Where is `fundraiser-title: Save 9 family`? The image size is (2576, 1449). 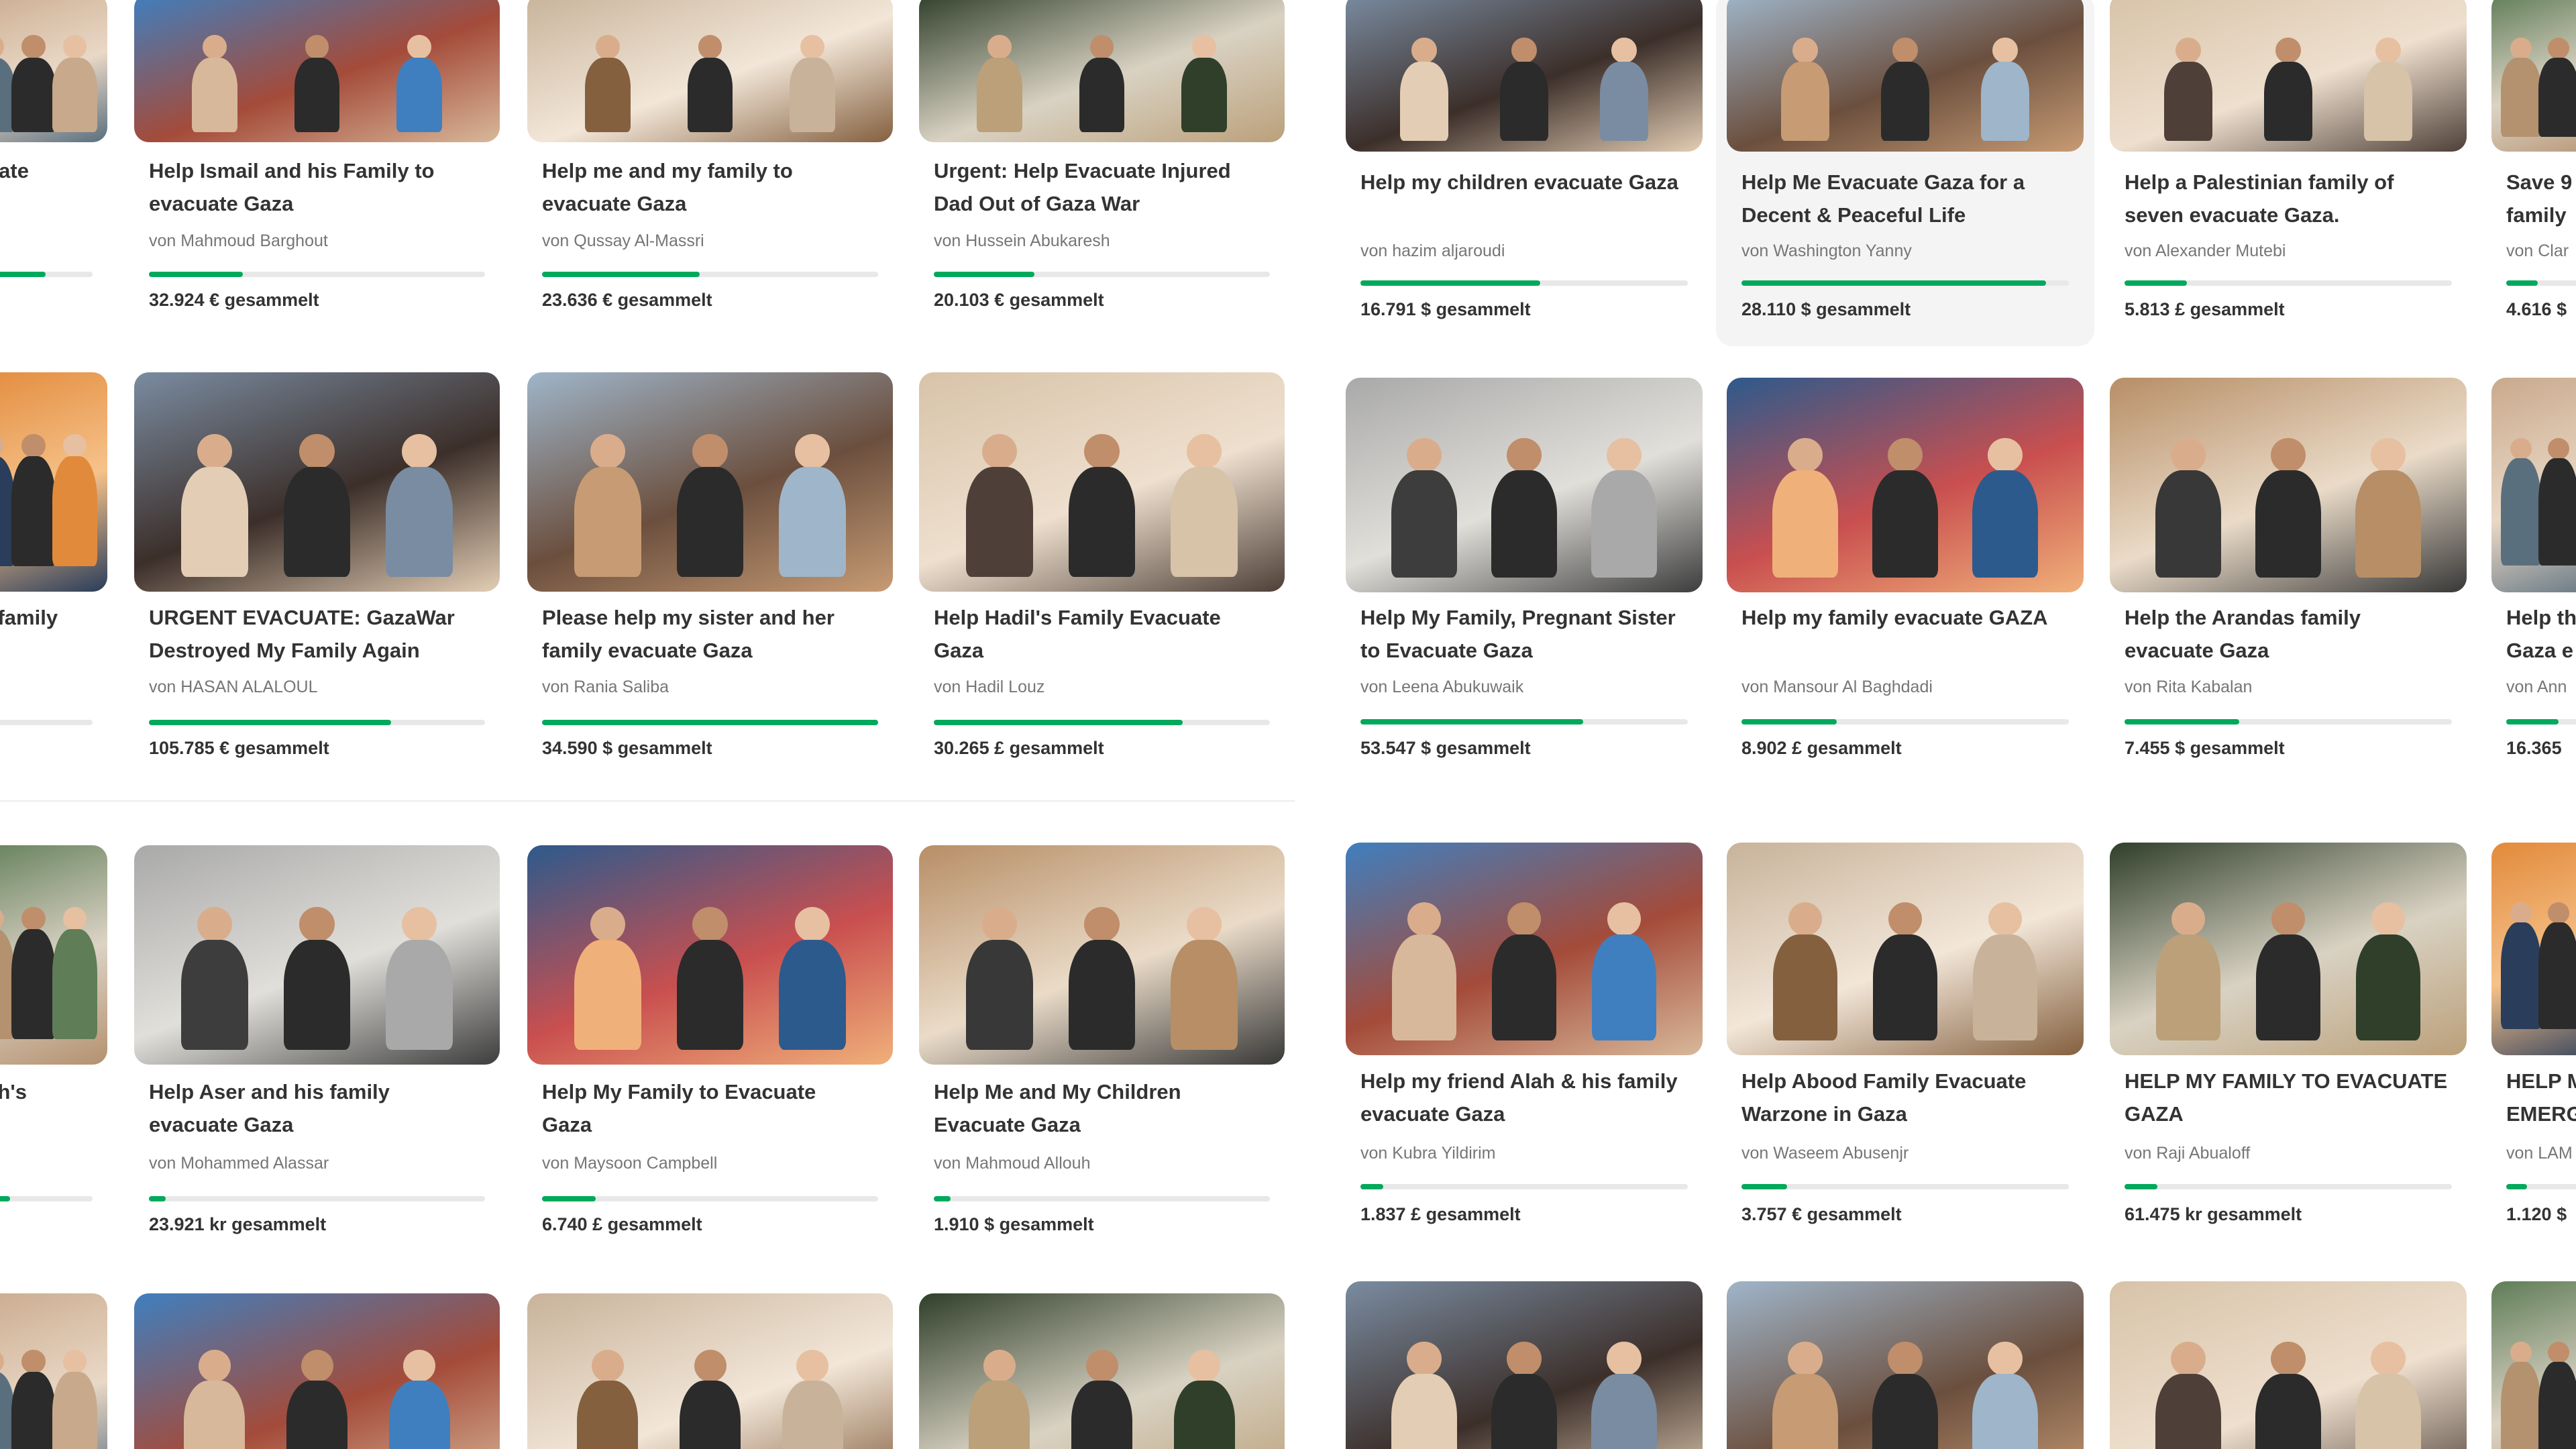
fundraiser-title: Save 9 family is located at coordinates (2541, 198).